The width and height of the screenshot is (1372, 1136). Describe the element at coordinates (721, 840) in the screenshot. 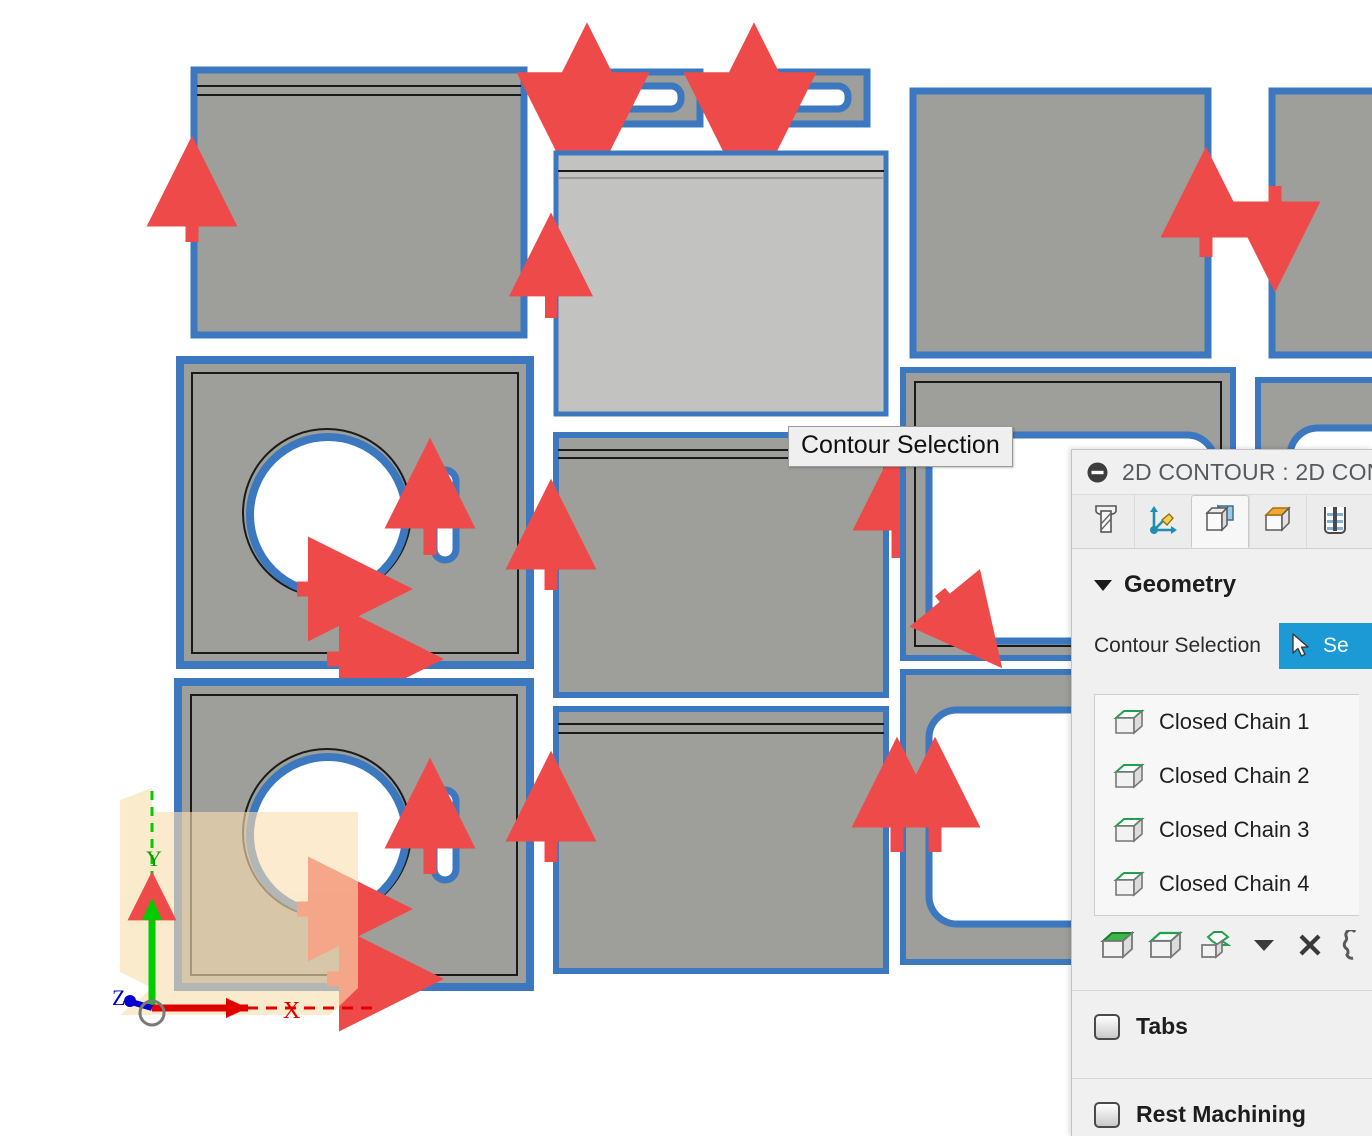

I see `part-plate-center-bottom` at that location.